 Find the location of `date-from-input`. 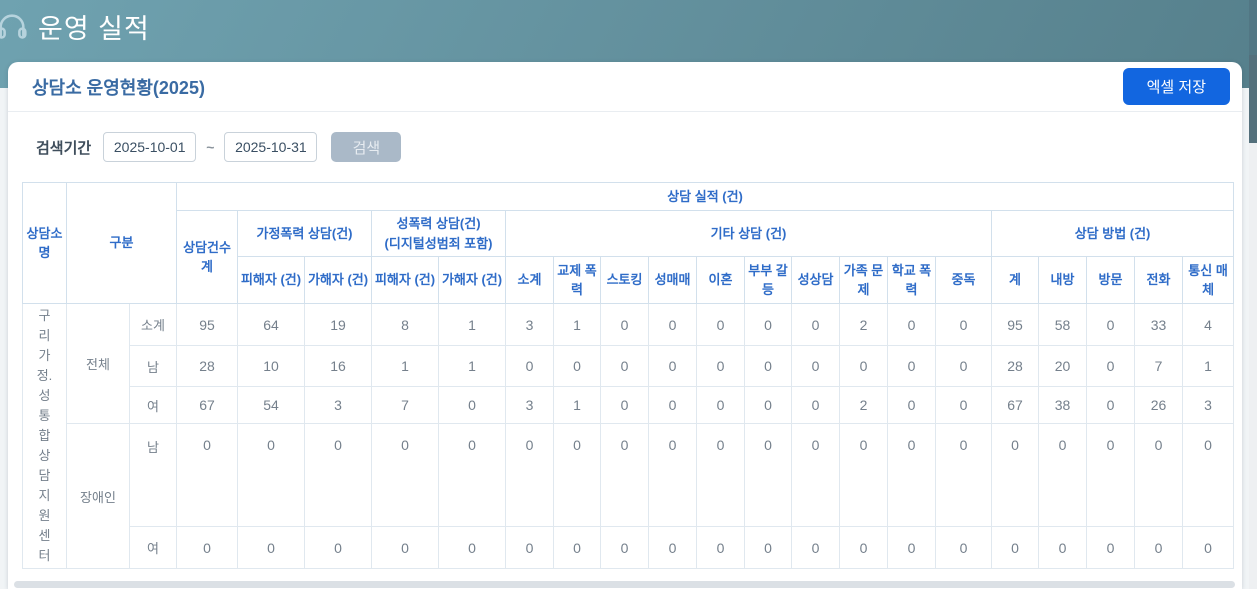

date-from-input is located at coordinates (150, 147).